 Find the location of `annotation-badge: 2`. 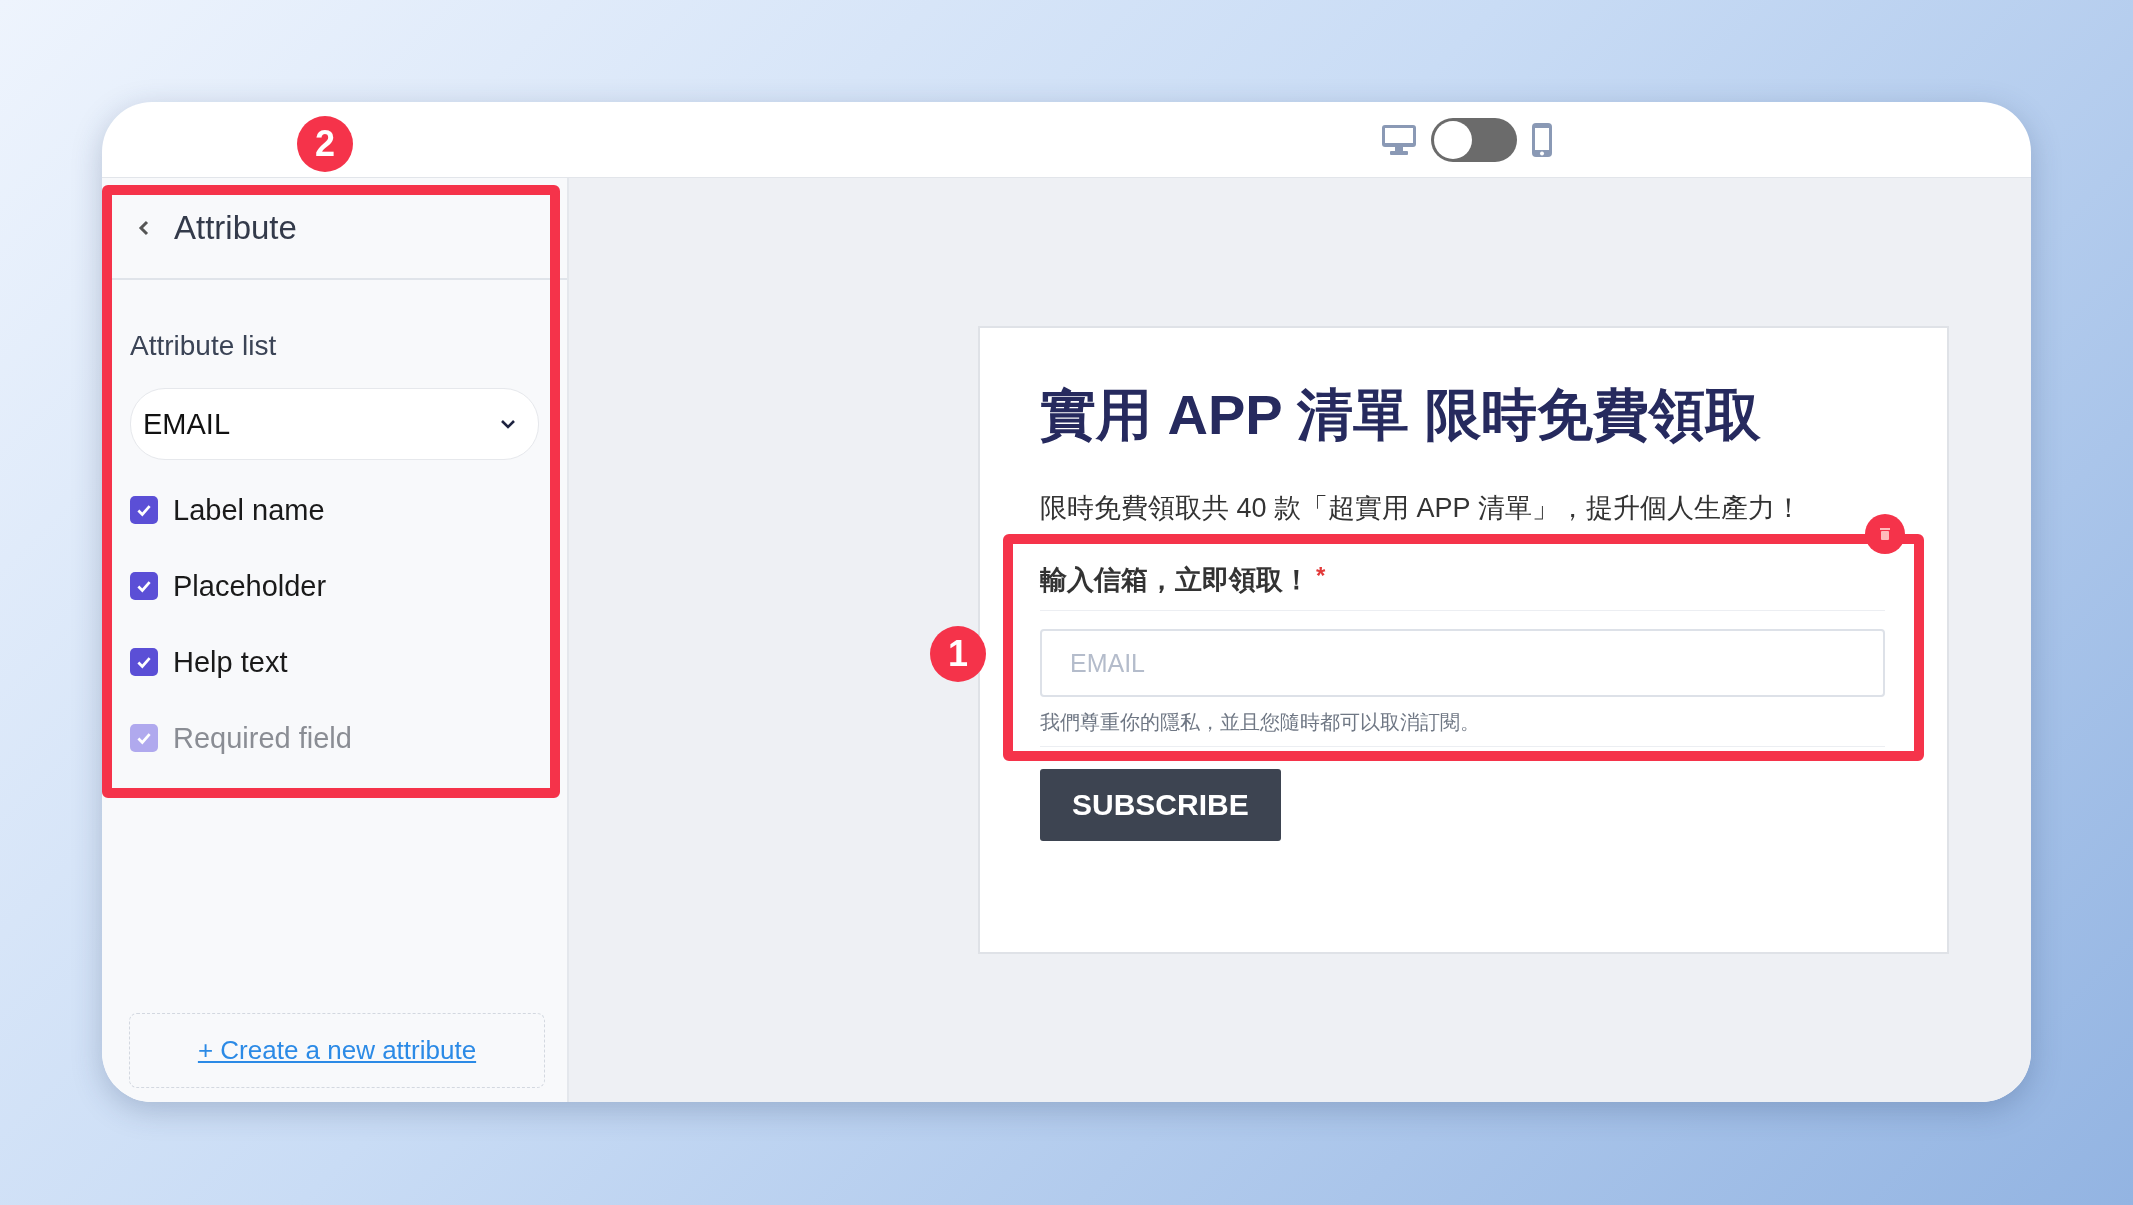

annotation-badge: 2 is located at coordinates (325, 144).